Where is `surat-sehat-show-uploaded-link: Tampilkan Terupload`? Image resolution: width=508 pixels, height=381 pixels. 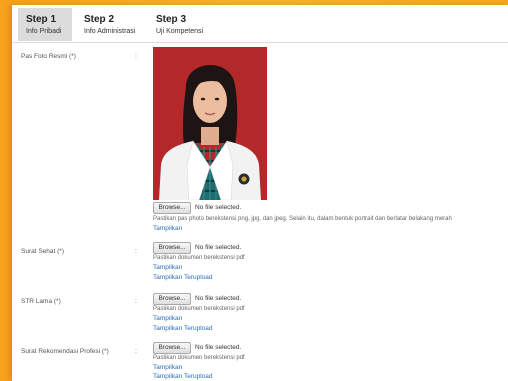 surat-sehat-show-uploaded-link: Tampilkan Terupload is located at coordinates (183, 277).